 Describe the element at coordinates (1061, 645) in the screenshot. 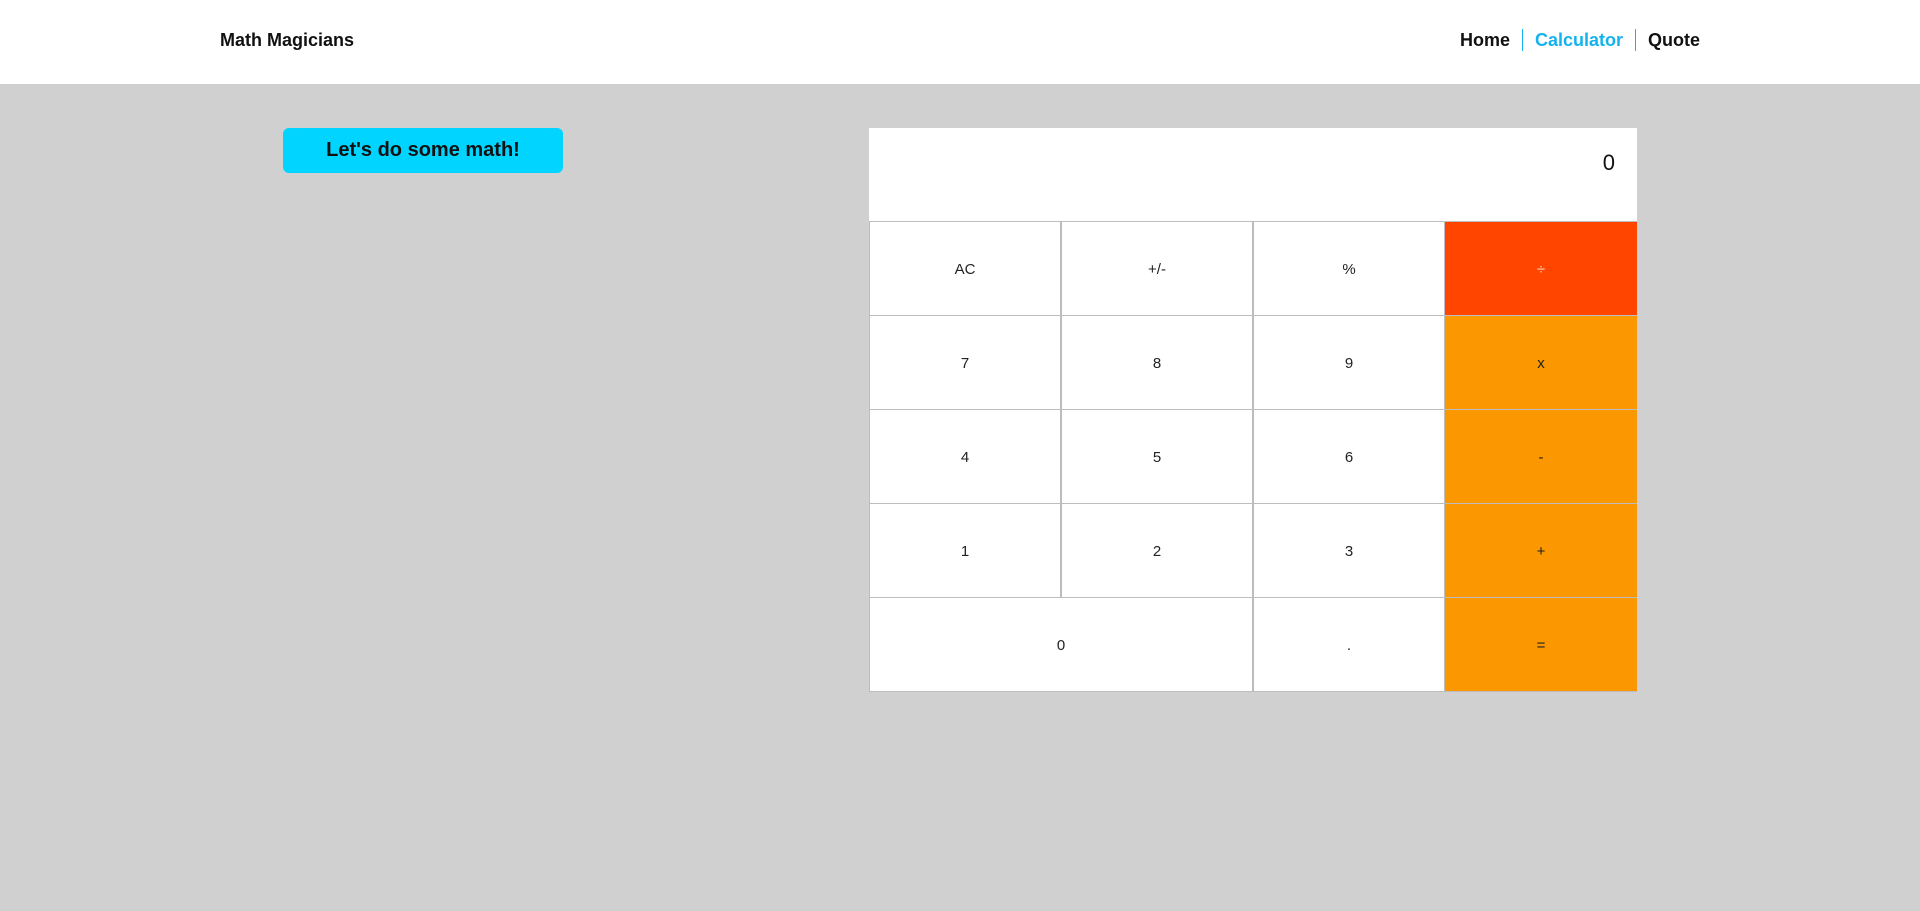

I see `key-0: 0` at that location.